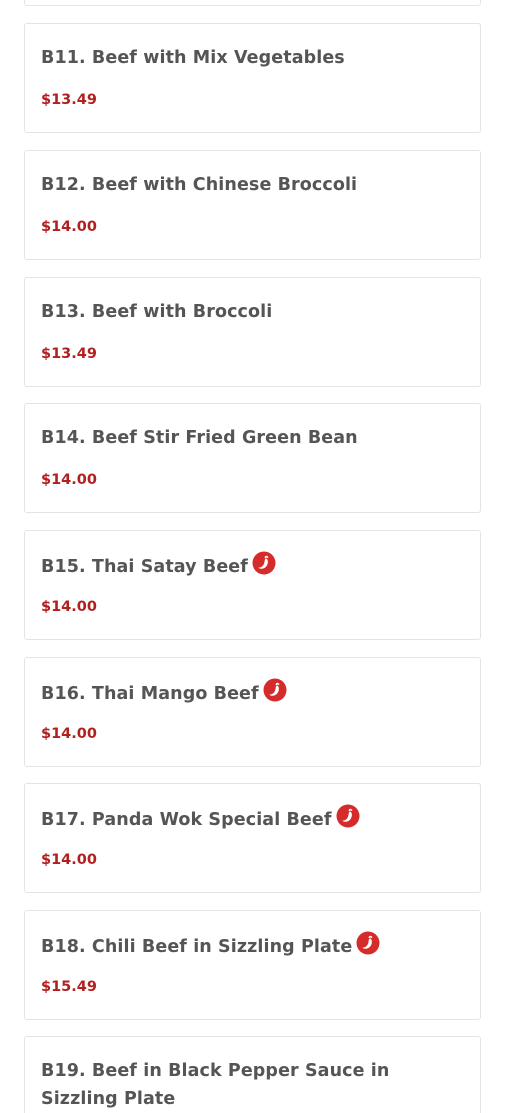 The width and height of the screenshot is (510, 1113). What do you see at coordinates (199, 438) in the screenshot?
I see `menu-item-name: B14. Beef Stir Fried Green Bean` at bounding box center [199, 438].